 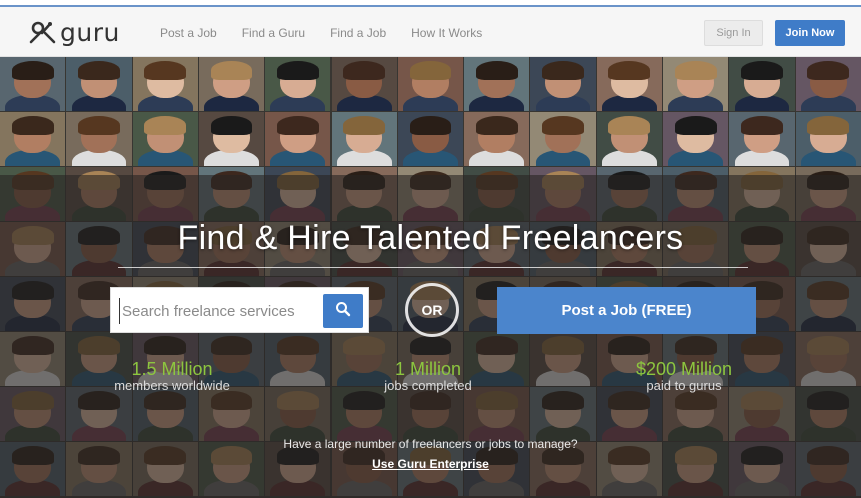 I want to click on stat-label: jobs completed, so click(x=428, y=385).